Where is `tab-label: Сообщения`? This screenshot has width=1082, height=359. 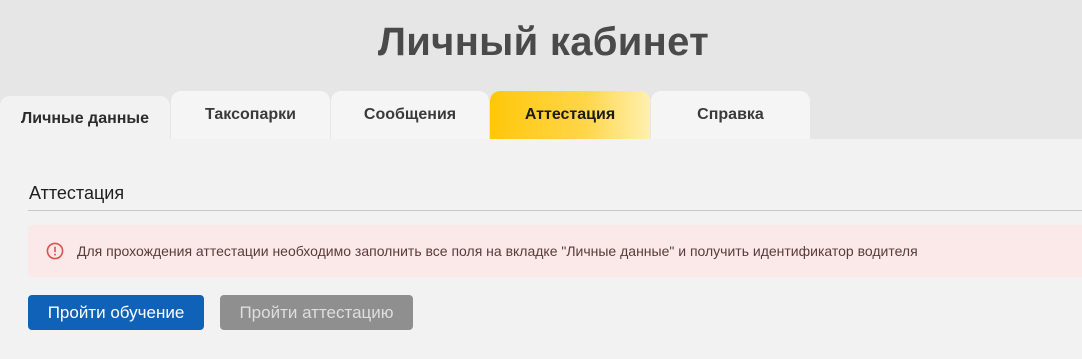 tab-label: Сообщения is located at coordinates (410, 114).